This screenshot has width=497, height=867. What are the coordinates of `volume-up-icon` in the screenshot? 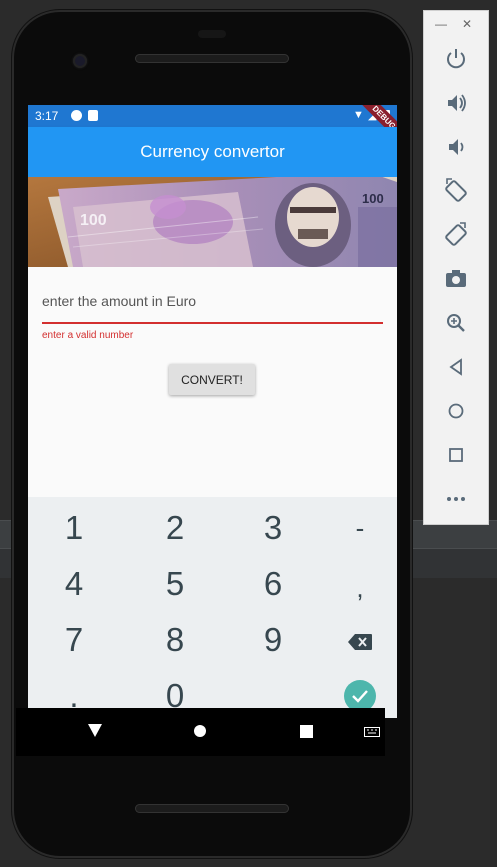 It's located at (456, 103).